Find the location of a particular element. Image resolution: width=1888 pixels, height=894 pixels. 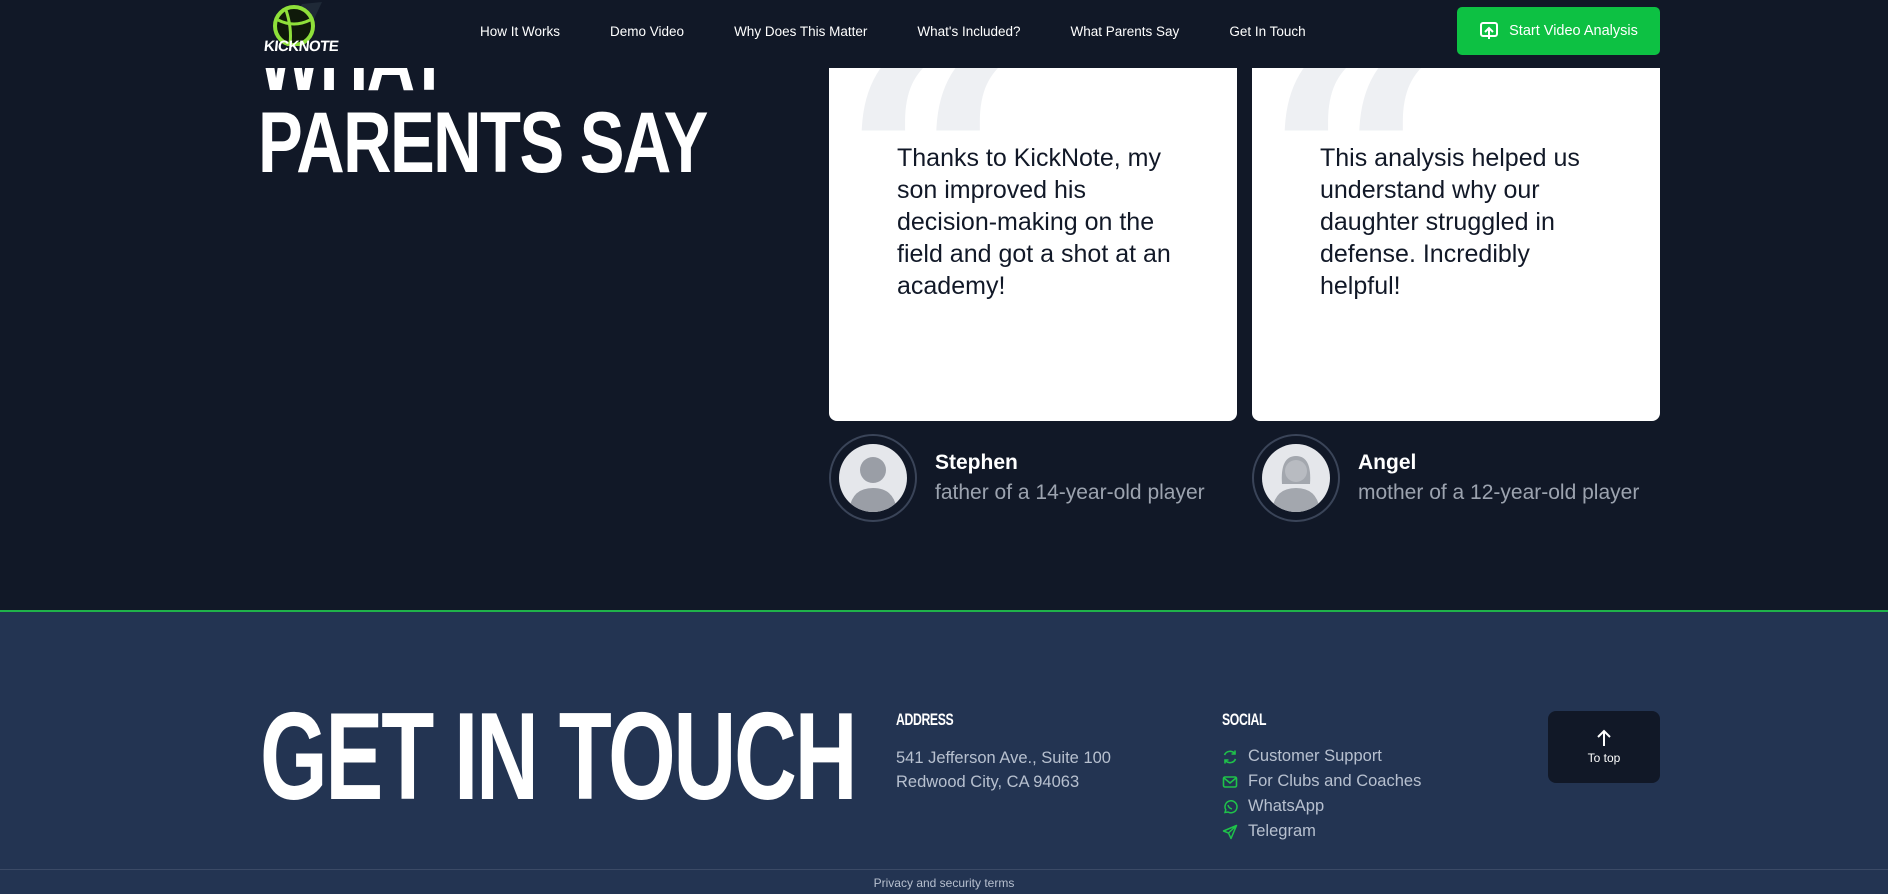

start-video-analysis-button: Start Video Analysis is located at coordinates (1558, 31).